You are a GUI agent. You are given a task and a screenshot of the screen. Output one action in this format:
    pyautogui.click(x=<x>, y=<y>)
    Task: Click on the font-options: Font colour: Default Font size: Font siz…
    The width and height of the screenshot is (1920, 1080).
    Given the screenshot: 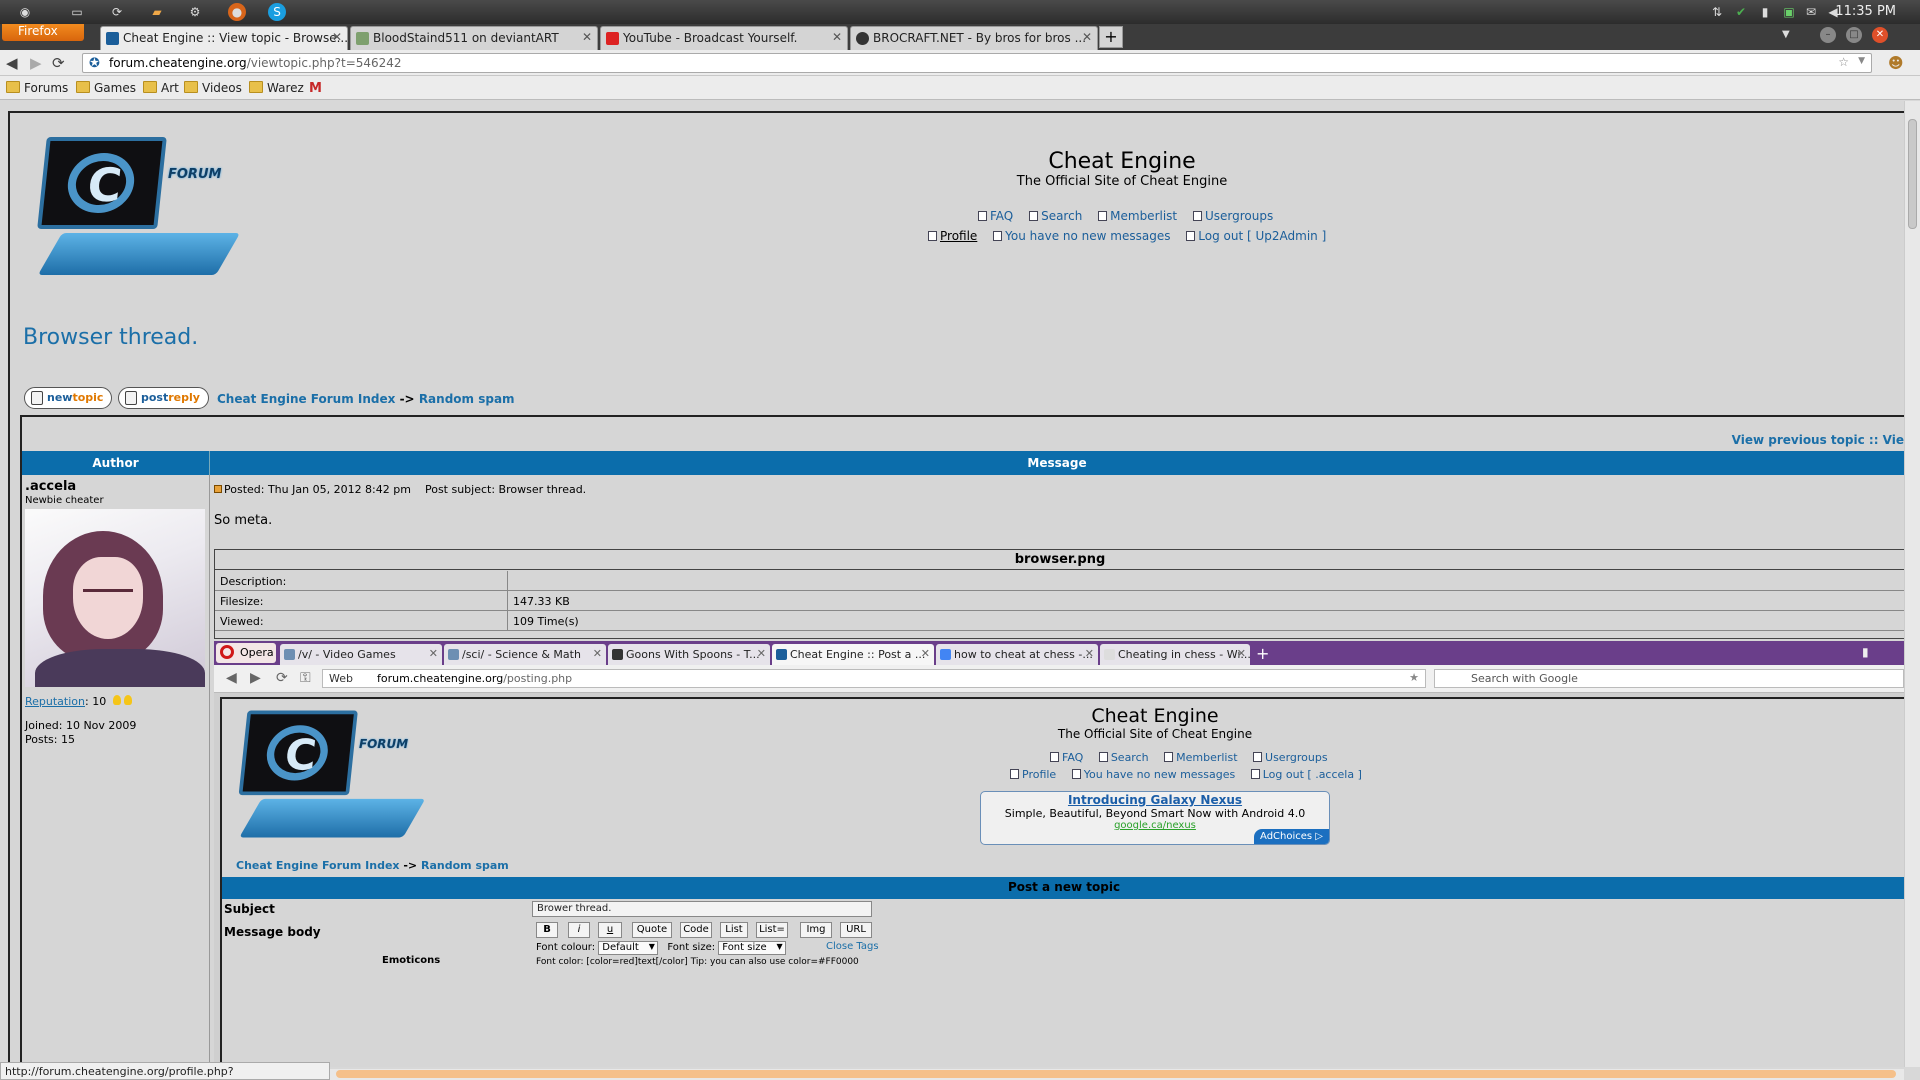 What is the action you would take?
    pyautogui.click(x=661, y=948)
    